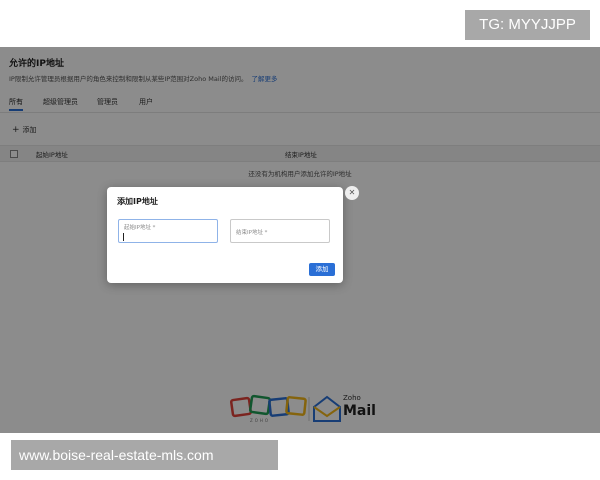  What do you see at coordinates (140, 228) in the screenshot?
I see `start-ip-label: 起始IP地址 *` at bounding box center [140, 228].